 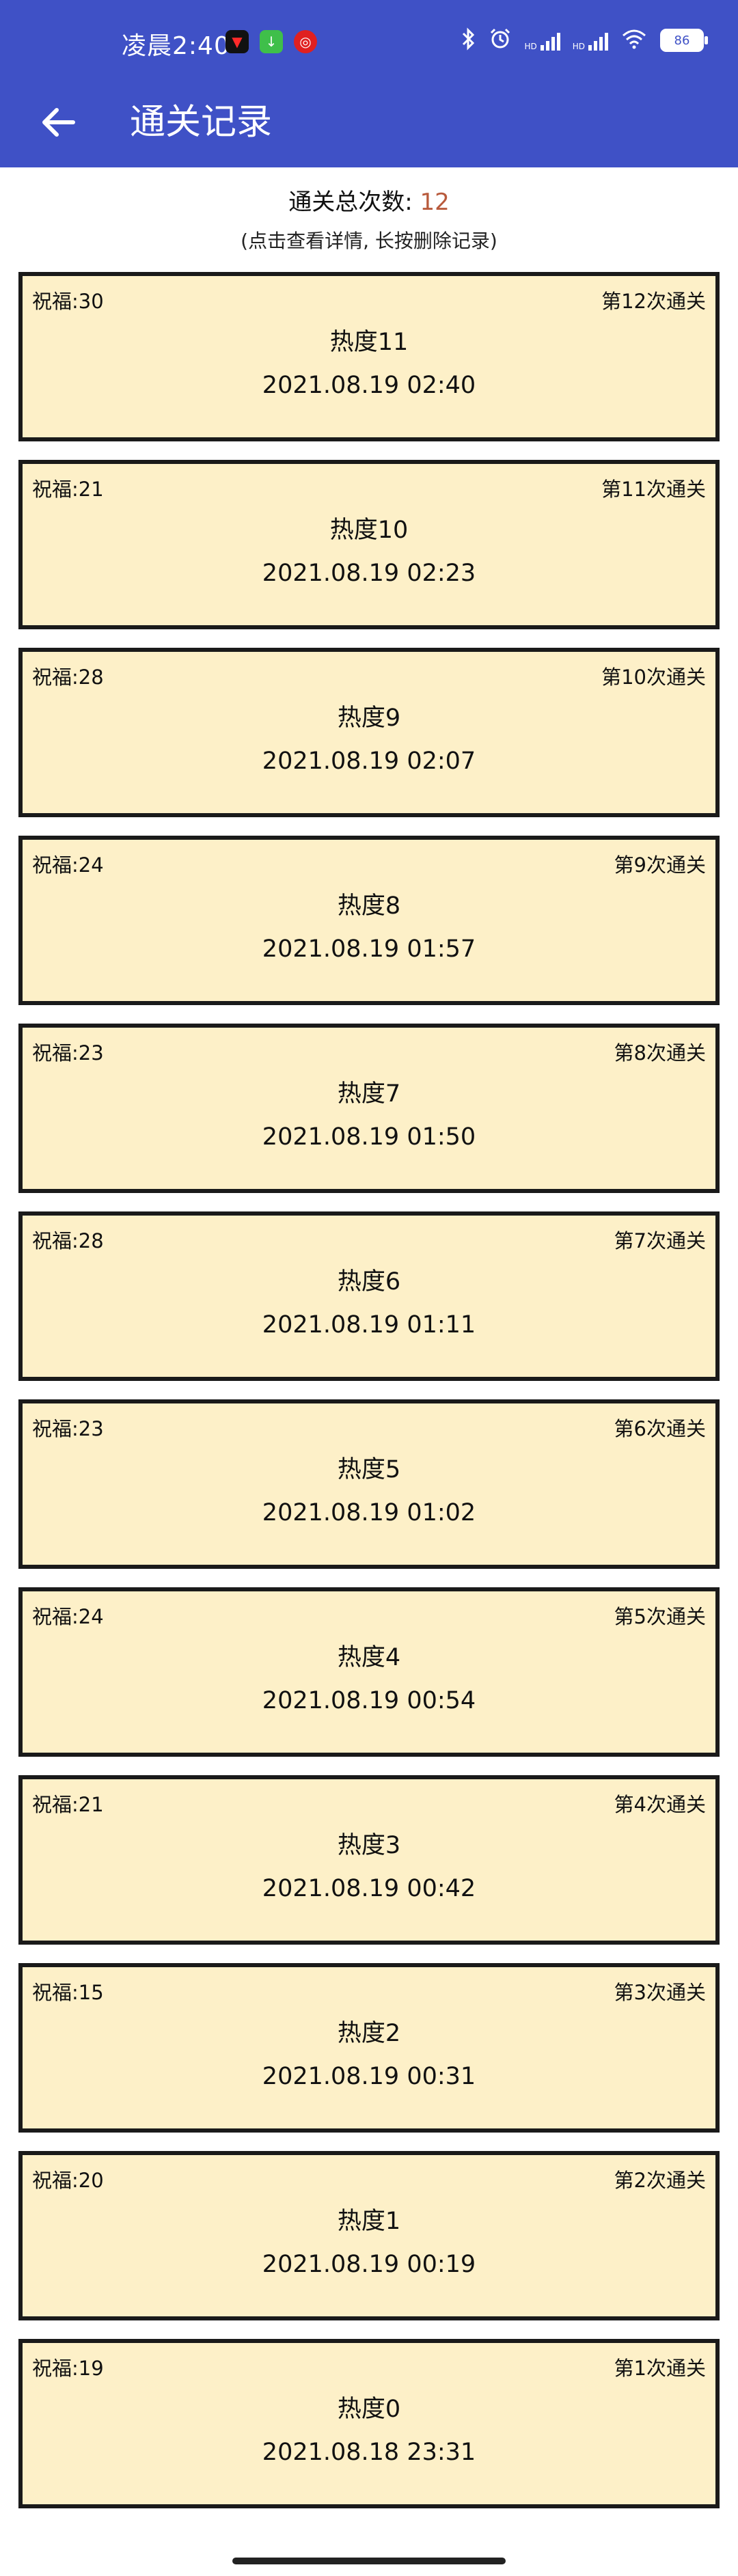 I want to click on record-card: 祝福:21 第4次通关 热度3 2021.08.19 00:42, so click(x=369, y=1860).